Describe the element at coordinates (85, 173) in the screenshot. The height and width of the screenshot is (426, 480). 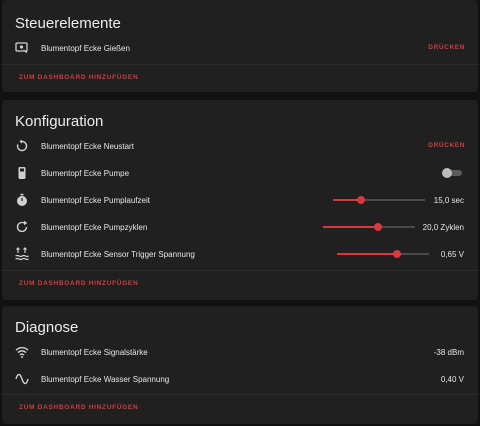
I see `entity-label: Blumentopf Ecke Pumpe` at that location.